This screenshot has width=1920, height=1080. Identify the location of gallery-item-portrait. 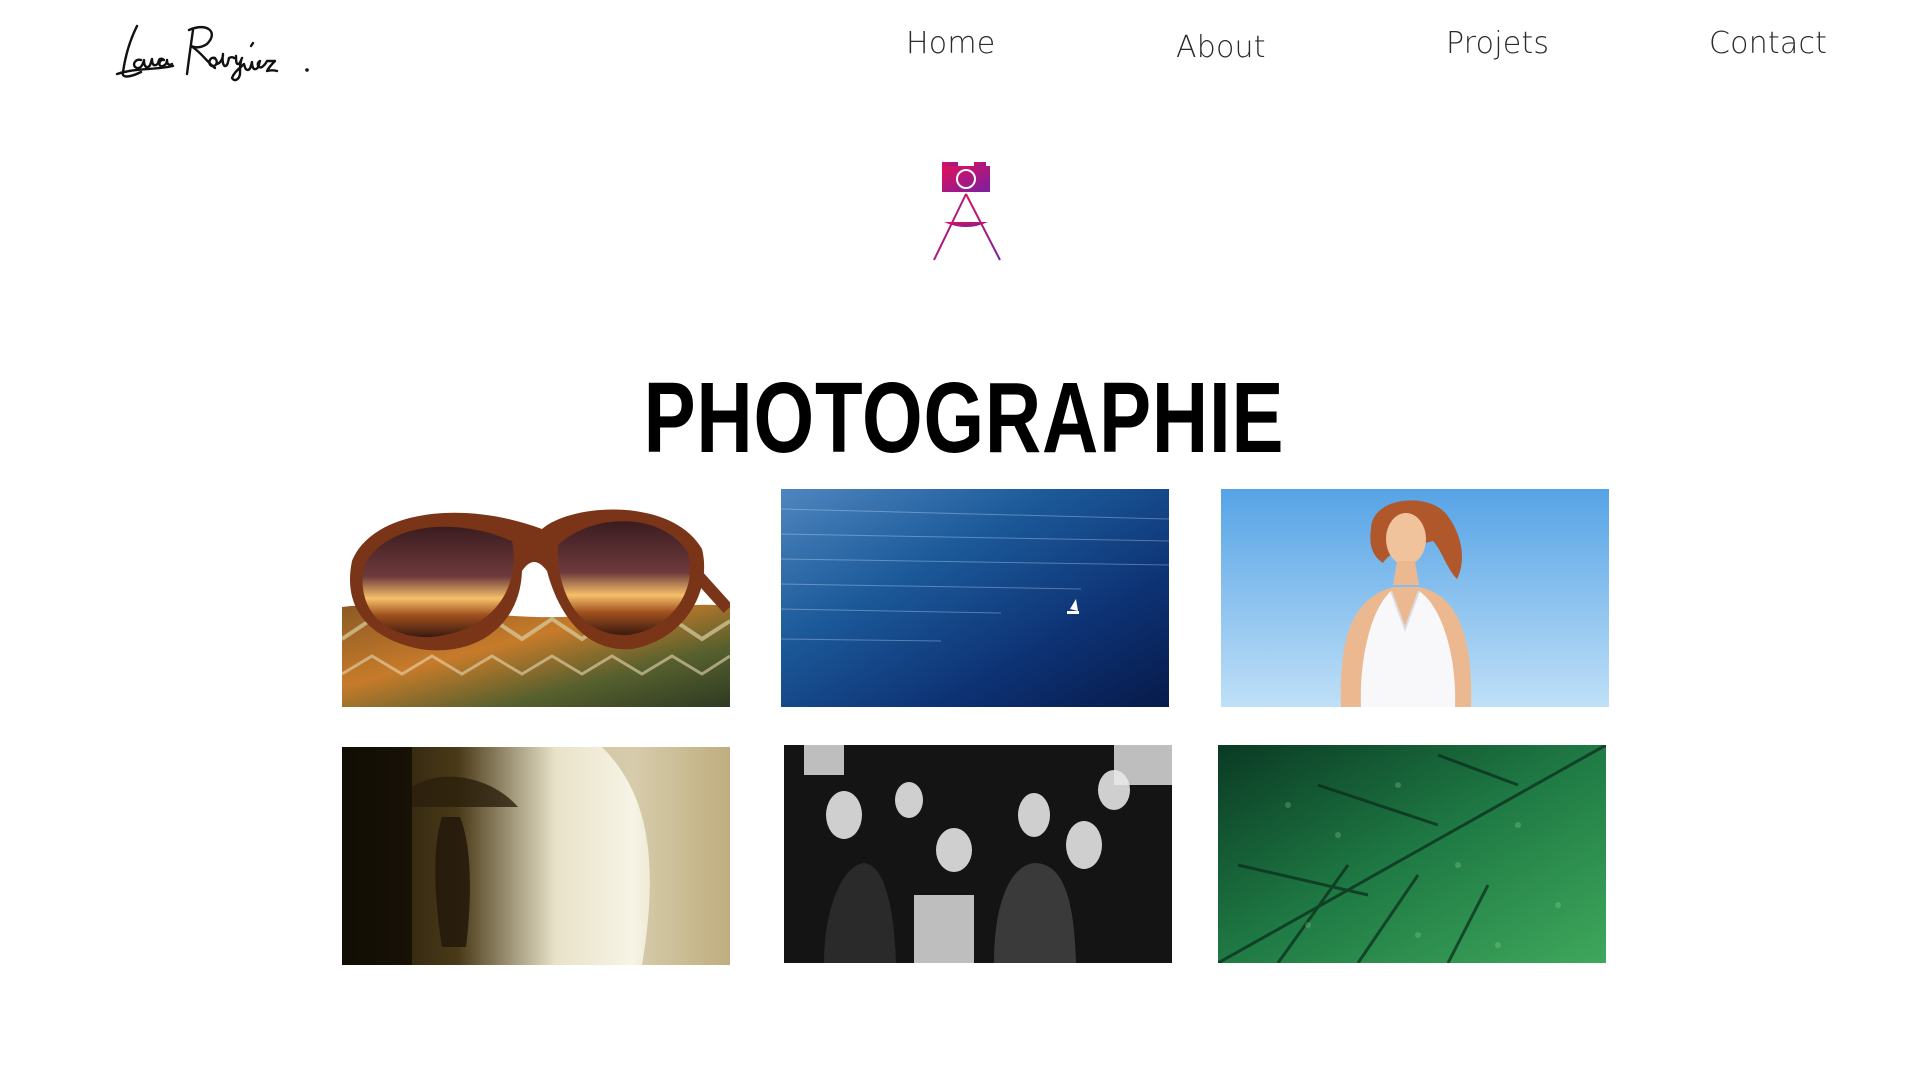
(1415, 598).